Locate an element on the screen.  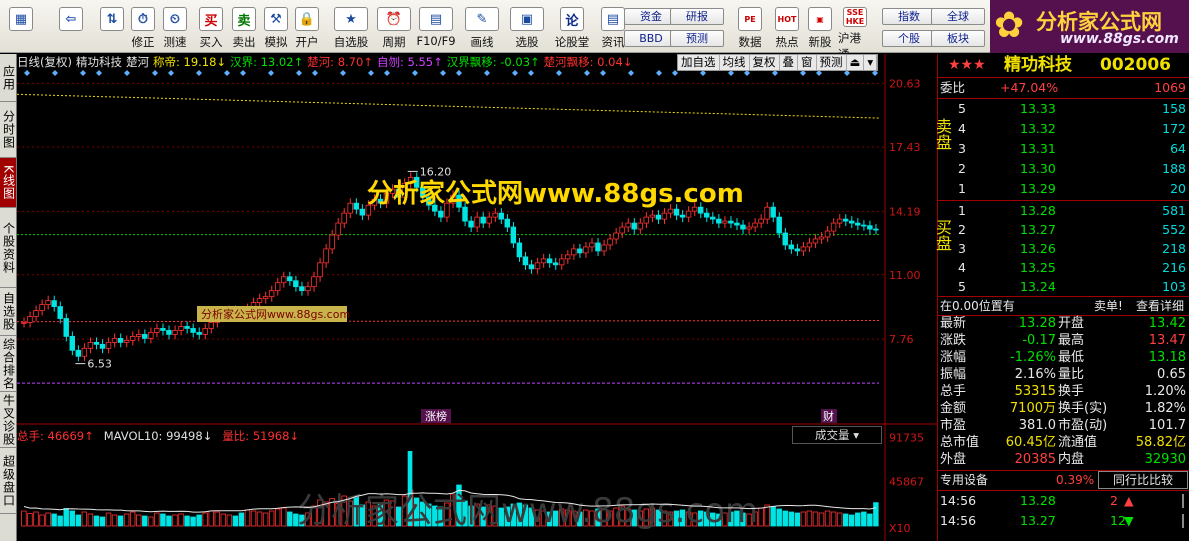
sell-single-link: 卖单! is located at coordinates (1108, 306).